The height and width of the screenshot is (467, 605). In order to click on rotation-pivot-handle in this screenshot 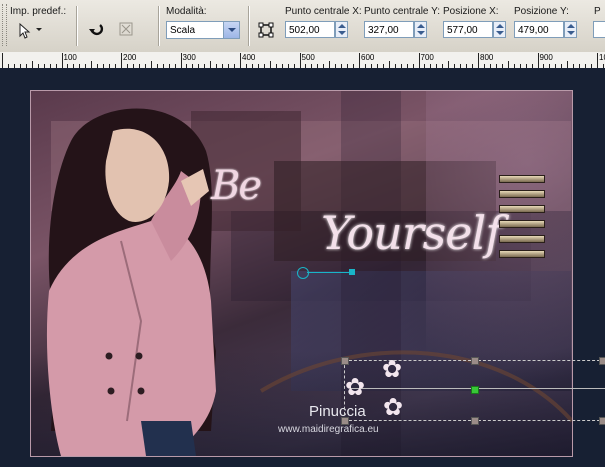, I will do `click(303, 273)`.